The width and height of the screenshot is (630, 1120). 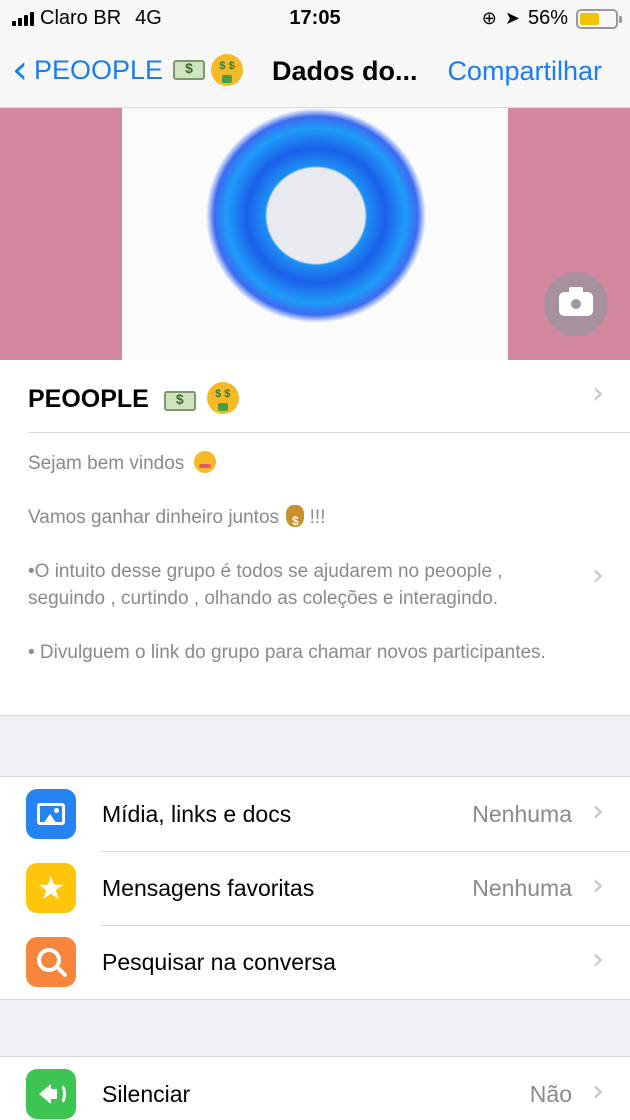 I want to click on chevron-left-icon: ‹, so click(x=20, y=70).